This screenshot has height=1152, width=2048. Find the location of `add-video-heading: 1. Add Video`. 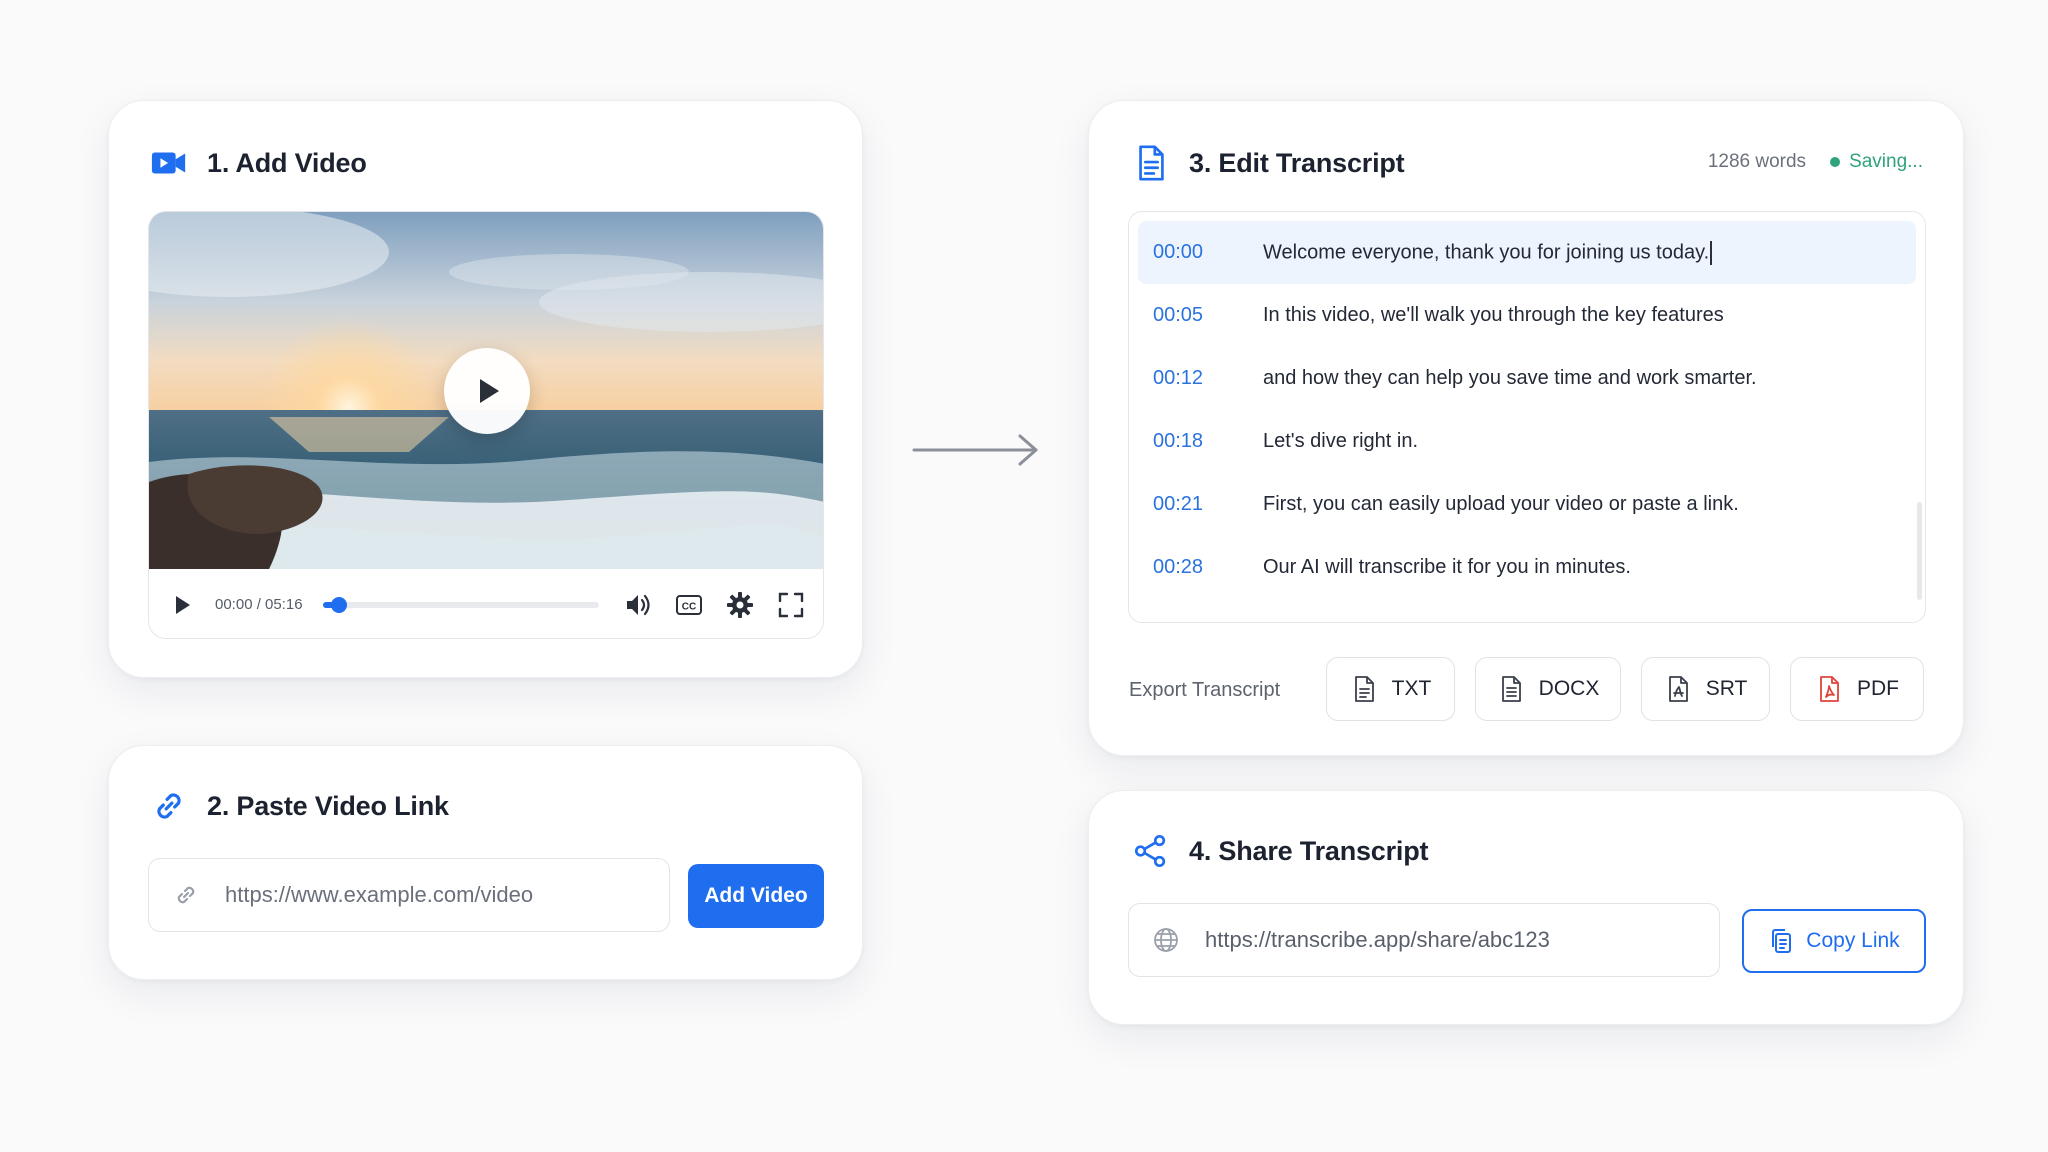

add-video-heading: 1. Add Video is located at coordinates (258, 163).